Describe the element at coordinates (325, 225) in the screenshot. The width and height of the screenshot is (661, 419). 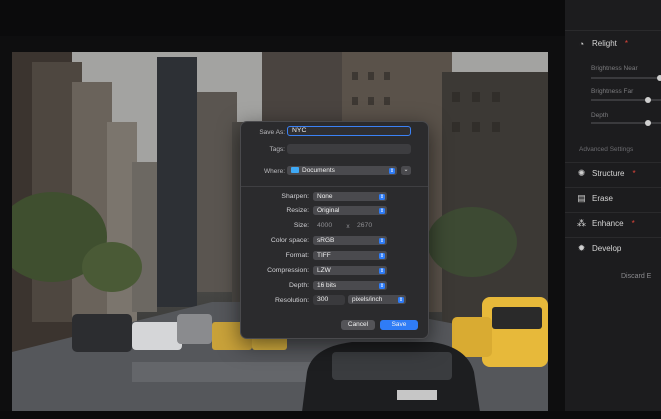
I see `size-width: 4000` at that location.